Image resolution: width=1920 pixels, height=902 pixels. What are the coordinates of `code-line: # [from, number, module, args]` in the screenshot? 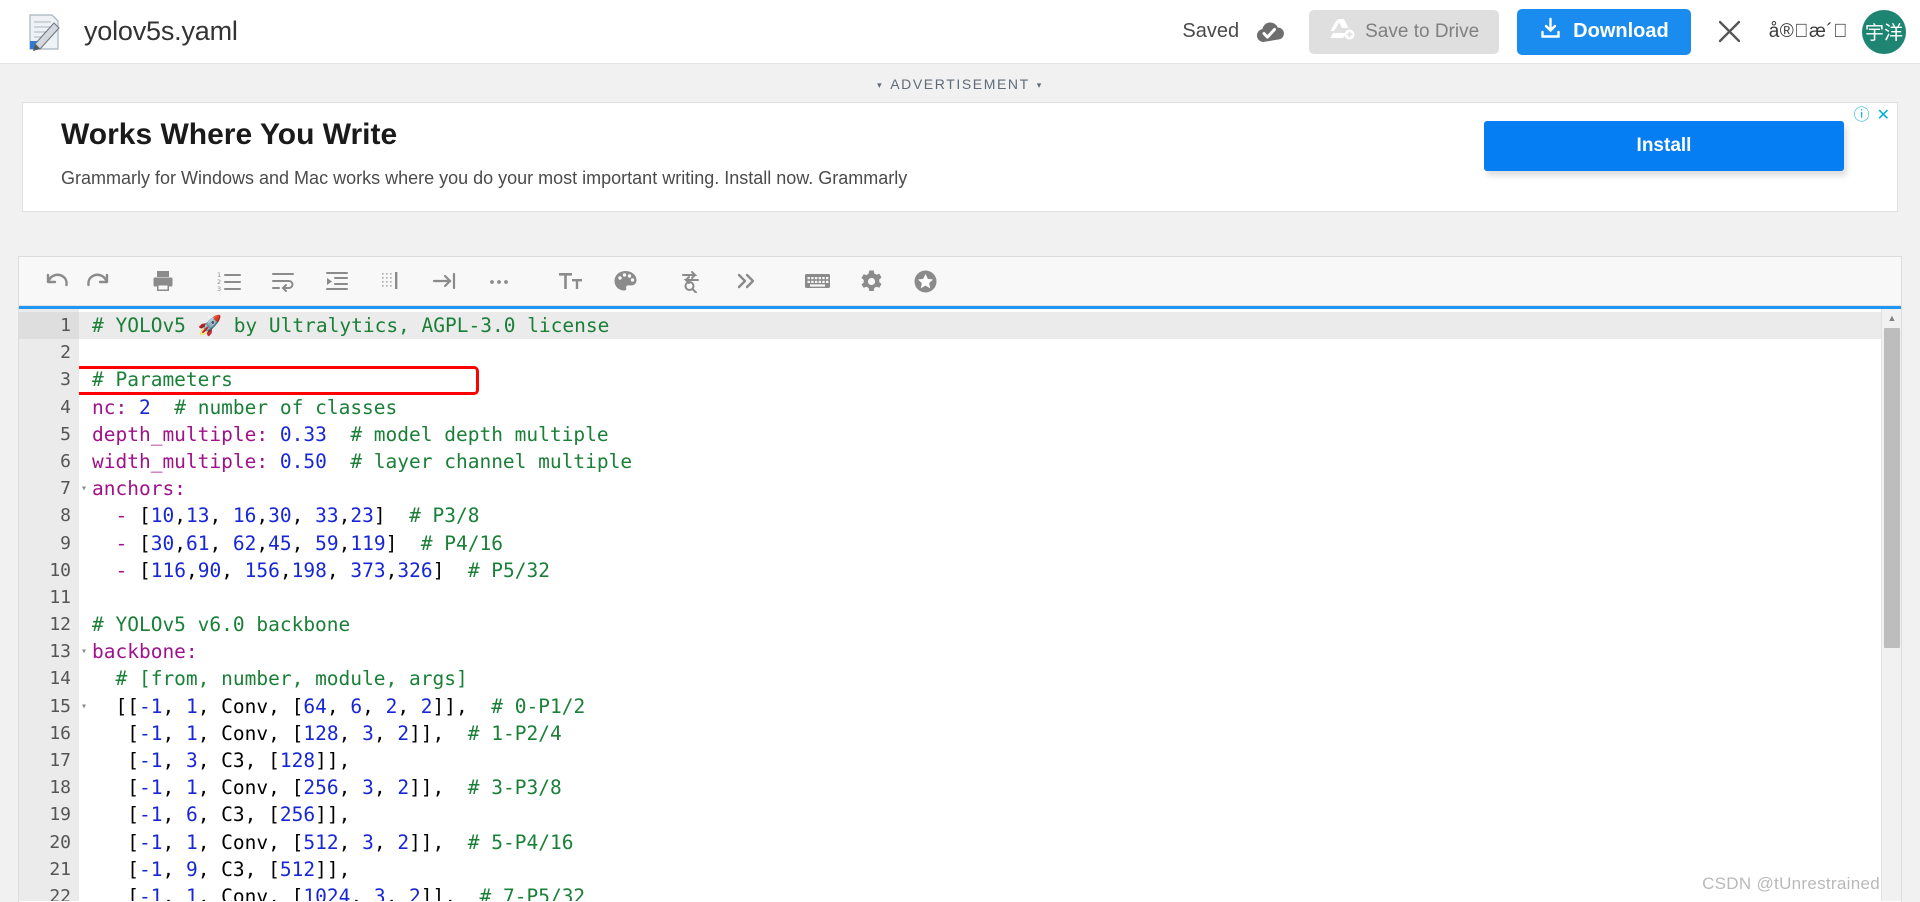 It's located at (990, 678).